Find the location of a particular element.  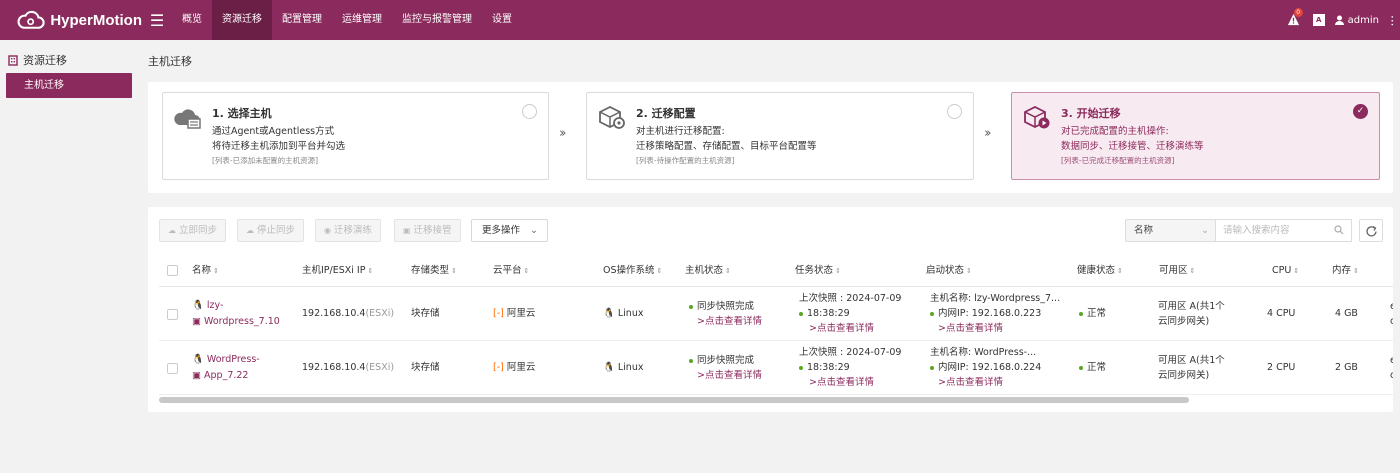

sidebar-section: 资源迁移 is located at coordinates (69, 54).